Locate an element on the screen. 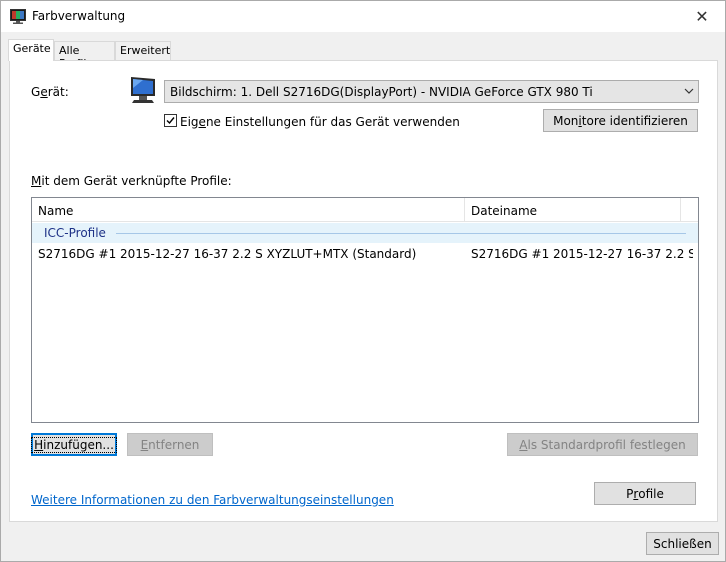 This screenshot has width=726, height=562. group-header-label: ICC-Profile is located at coordinates (75, 233).